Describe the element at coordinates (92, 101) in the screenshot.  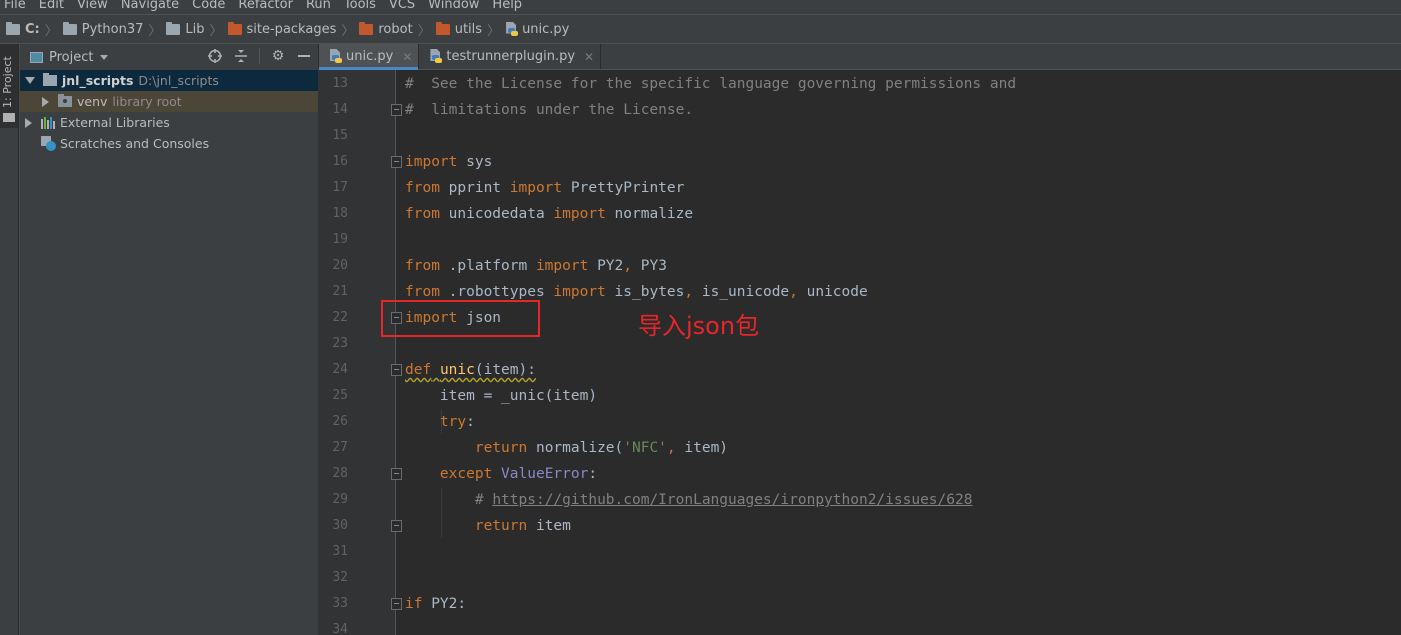
I see `tree-item-label: venv` at that location.